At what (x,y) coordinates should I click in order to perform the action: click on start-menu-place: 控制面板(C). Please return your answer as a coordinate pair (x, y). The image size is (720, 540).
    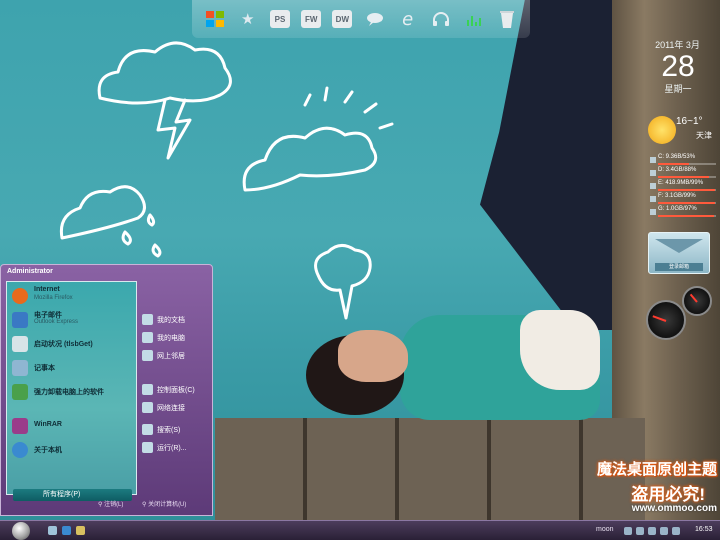
    Looking at the image, I should click on (176, 389).